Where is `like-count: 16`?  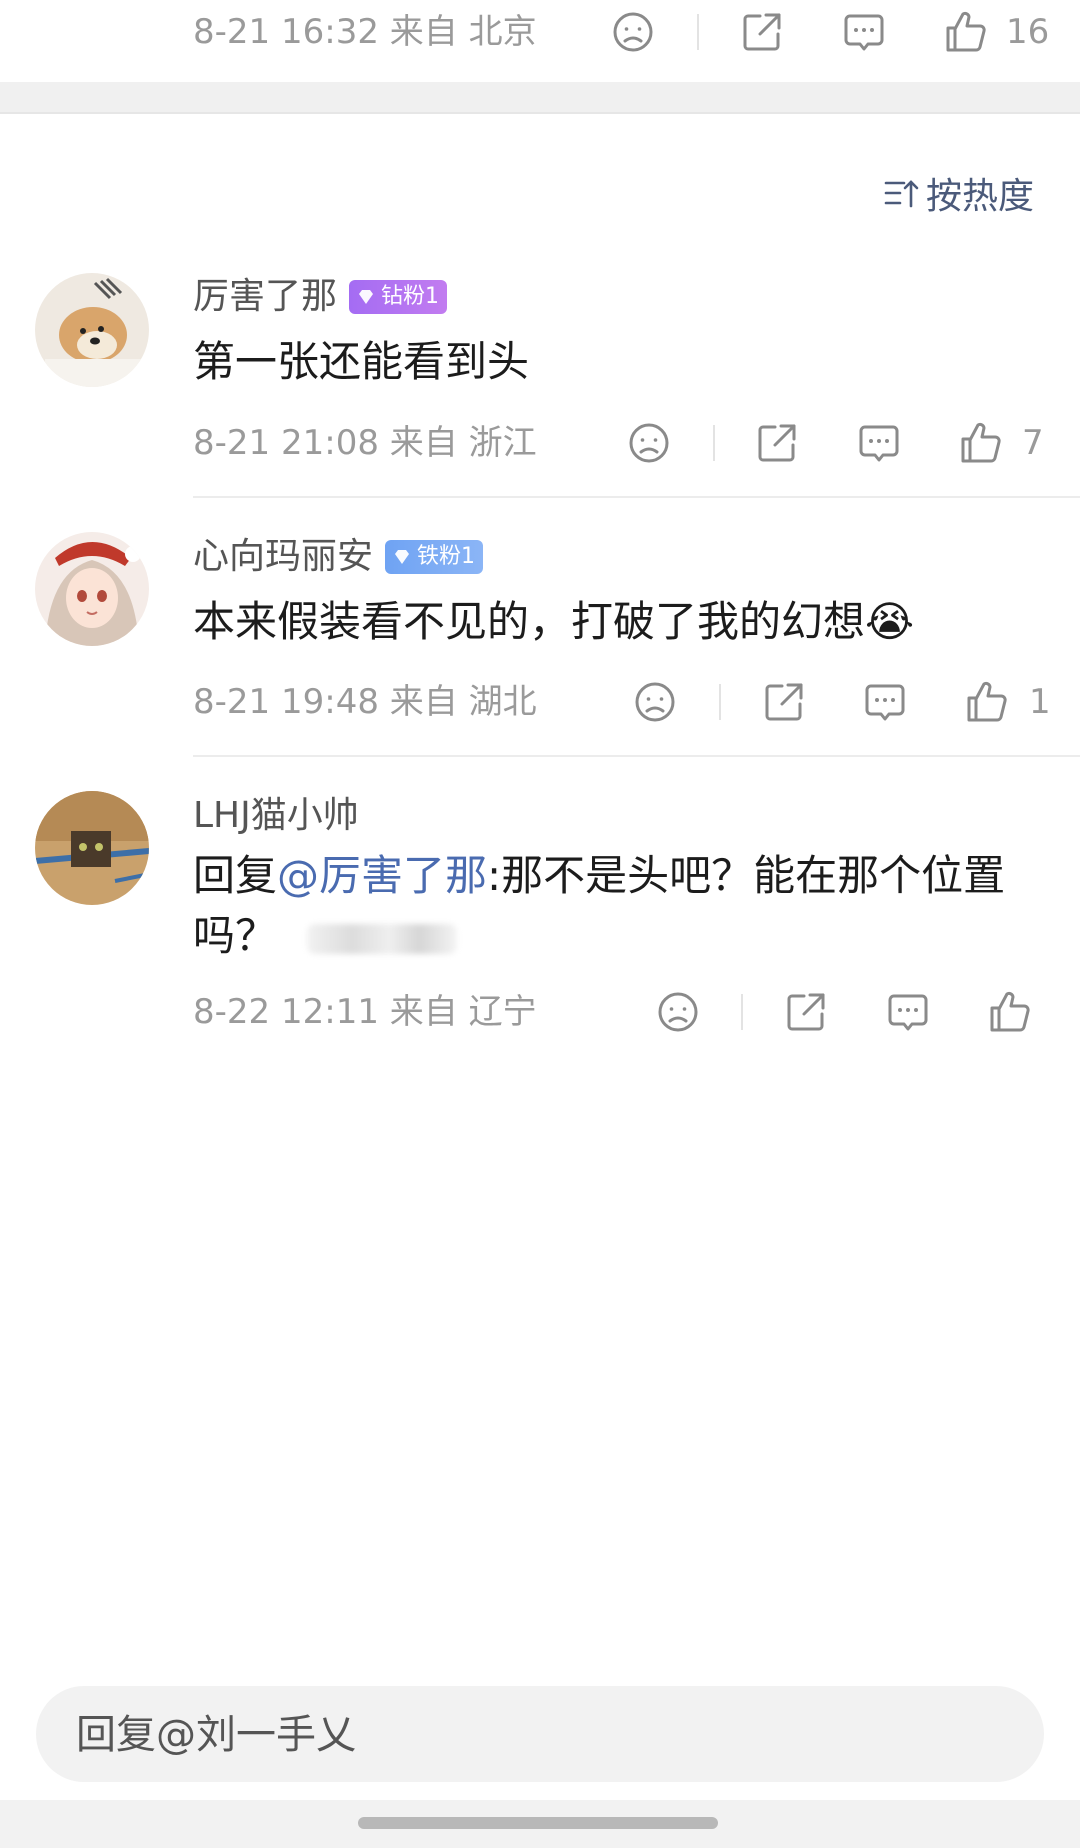 like-count: 16 is located at coordinates (1028, 32).